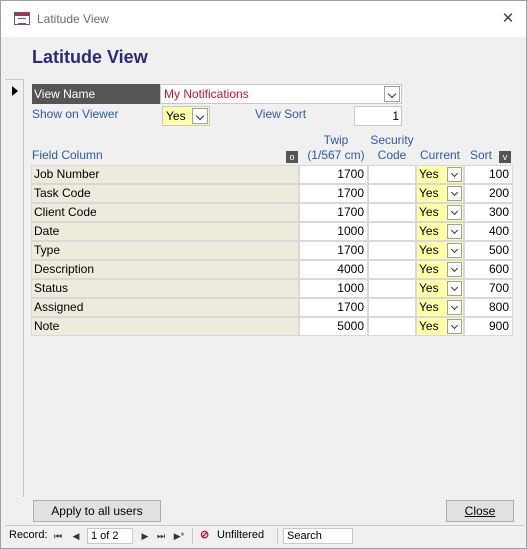 This screenshot has width=527, height=549. I want to click on field-cell: Description, so click(165, 269).